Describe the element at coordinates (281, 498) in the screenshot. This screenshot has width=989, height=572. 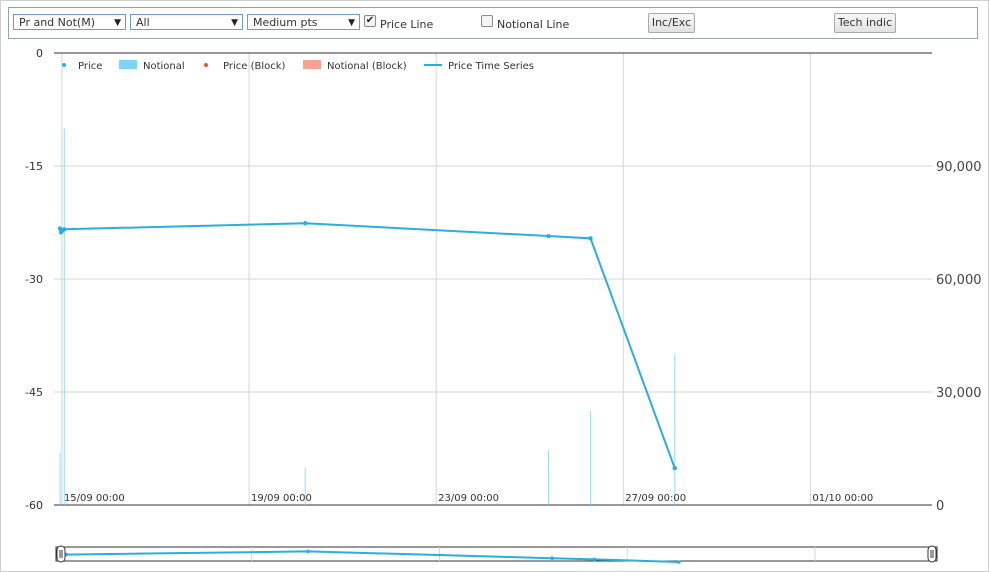
I see `x-axis-tick-label: 19/09 00:00` at that location.